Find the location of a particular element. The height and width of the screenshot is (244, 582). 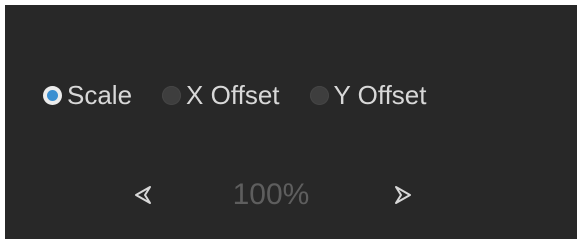

decrease-button is located at coordinates (143, 195).